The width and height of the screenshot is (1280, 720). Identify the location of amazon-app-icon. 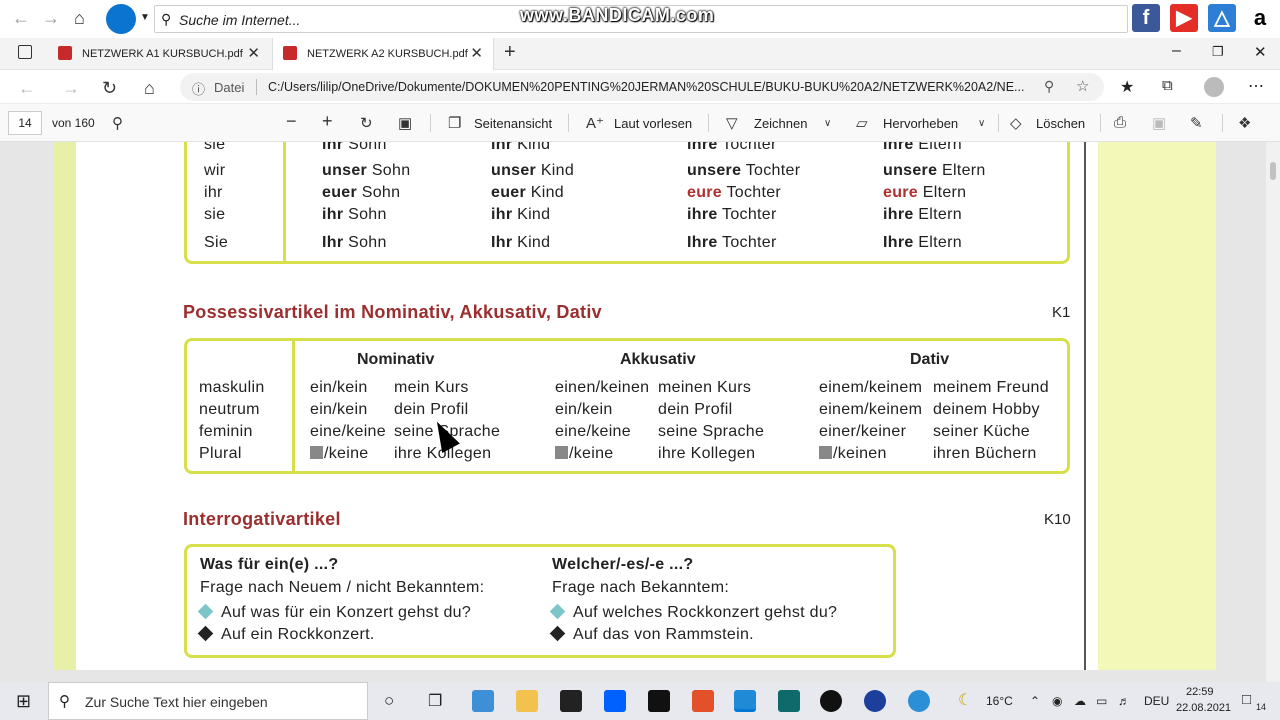
(571, 701).